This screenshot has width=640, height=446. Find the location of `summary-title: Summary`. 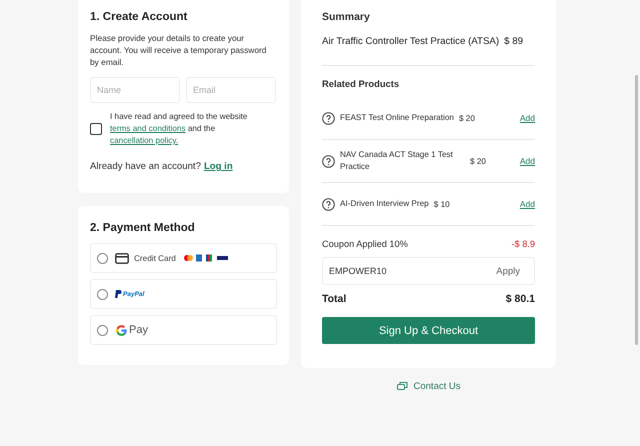

summary-title: Summary is located at coordinates (346, 17).